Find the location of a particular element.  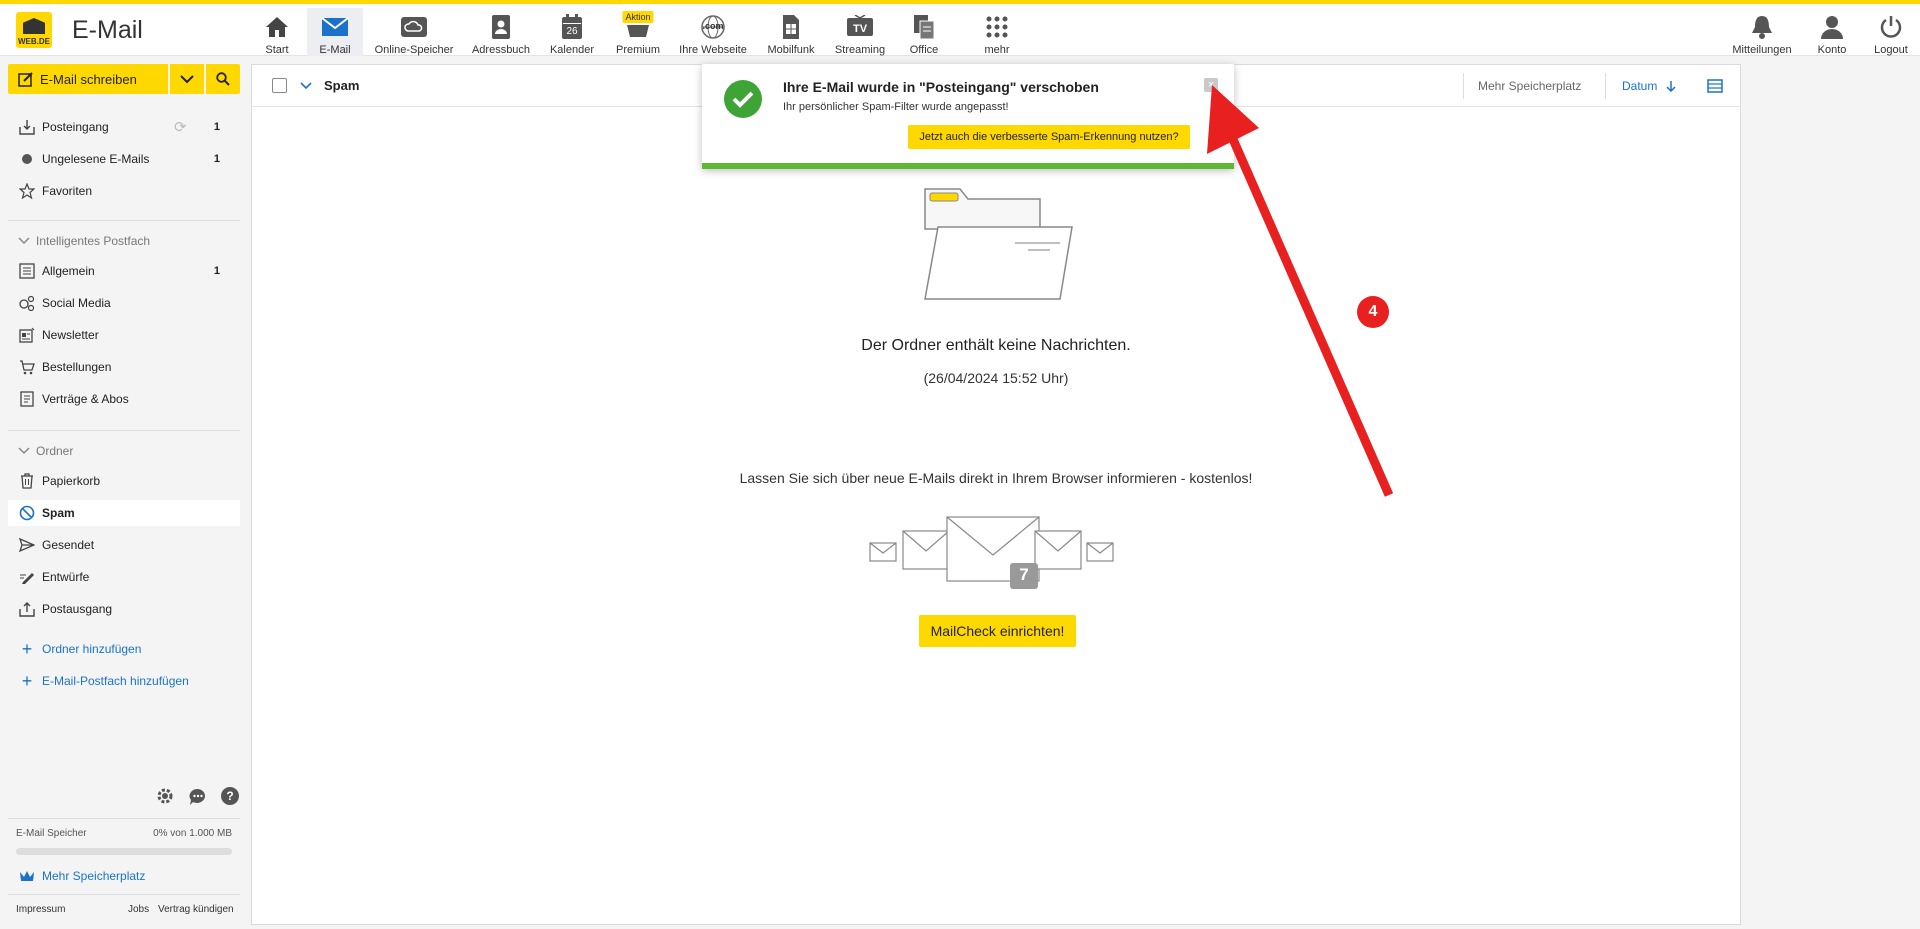

nav-label: E-Mail is located at coordinates (335, 50).